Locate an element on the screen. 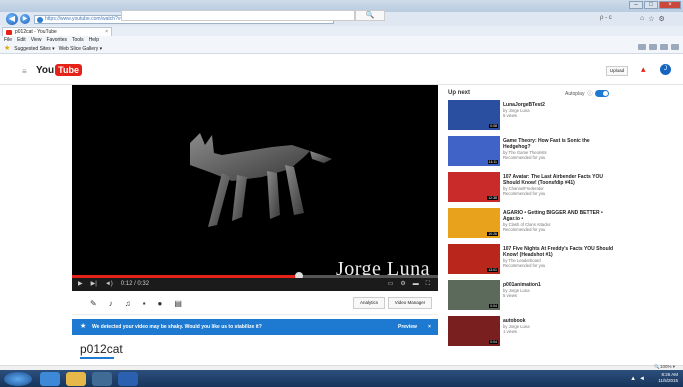  favorite-suggested-sites: Suggested Sites ▾ is located at coordinates (34, 49).